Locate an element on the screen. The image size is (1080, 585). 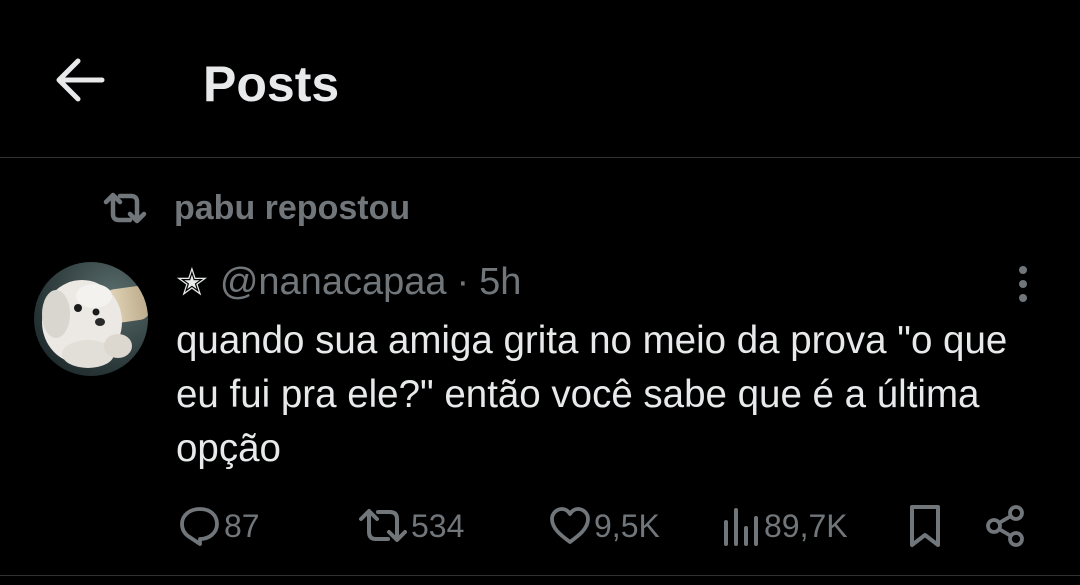
more-options-button is located at coordinates (1023, 285).